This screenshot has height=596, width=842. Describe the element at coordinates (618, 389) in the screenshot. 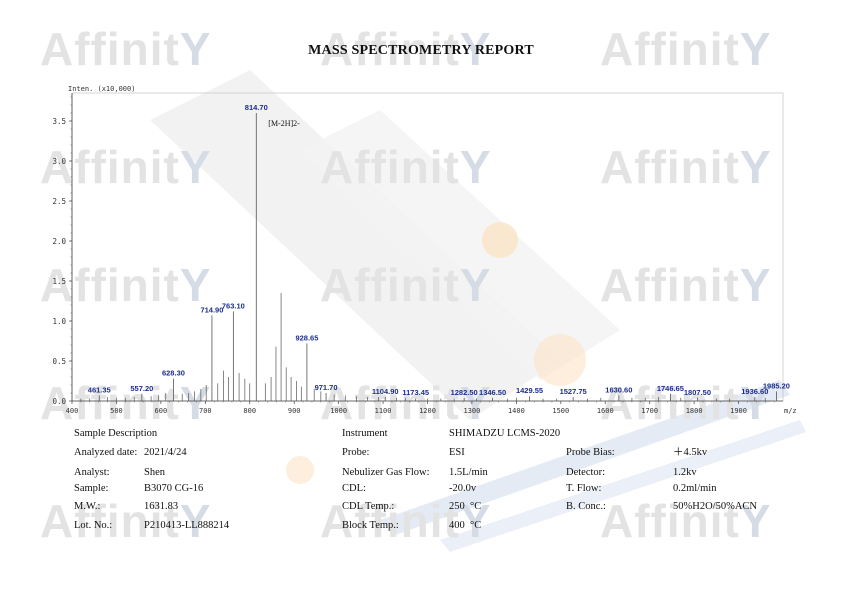

I see `peak-label: 1630.60` at that location.